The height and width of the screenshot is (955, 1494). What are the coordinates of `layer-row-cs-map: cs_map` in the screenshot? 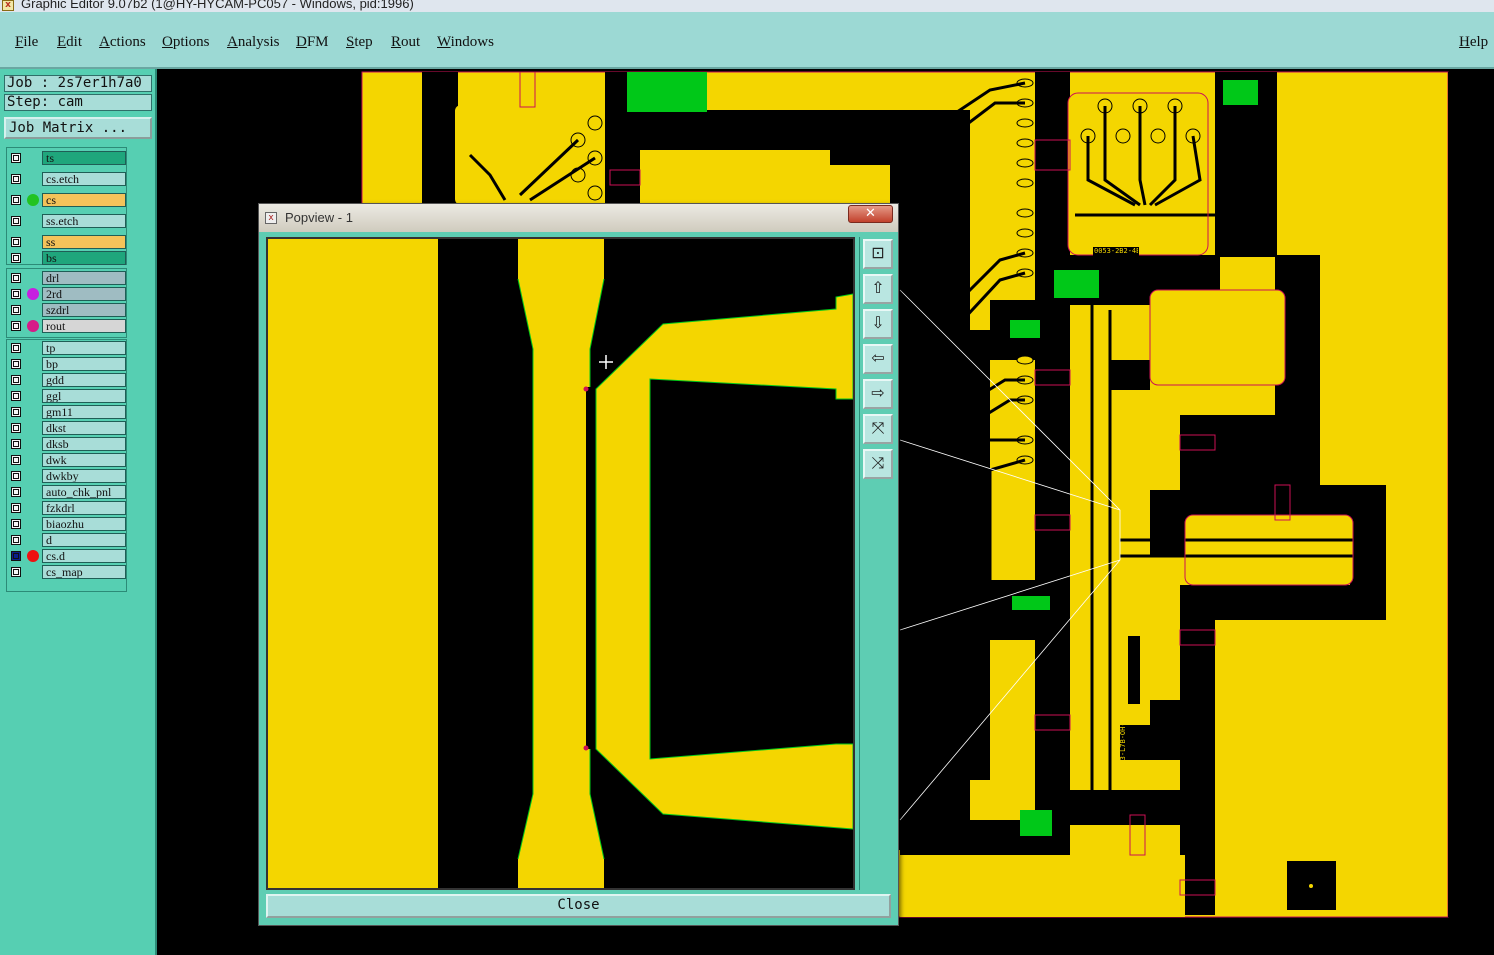 It's located at (67, 572).